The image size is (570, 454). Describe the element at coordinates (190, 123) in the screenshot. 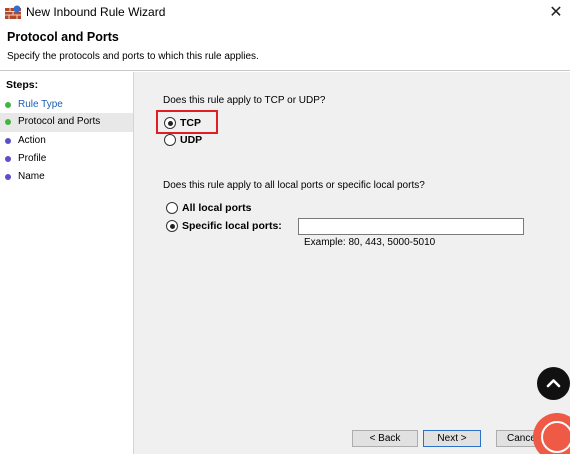

I see `tcp-label: TCP` at that location.